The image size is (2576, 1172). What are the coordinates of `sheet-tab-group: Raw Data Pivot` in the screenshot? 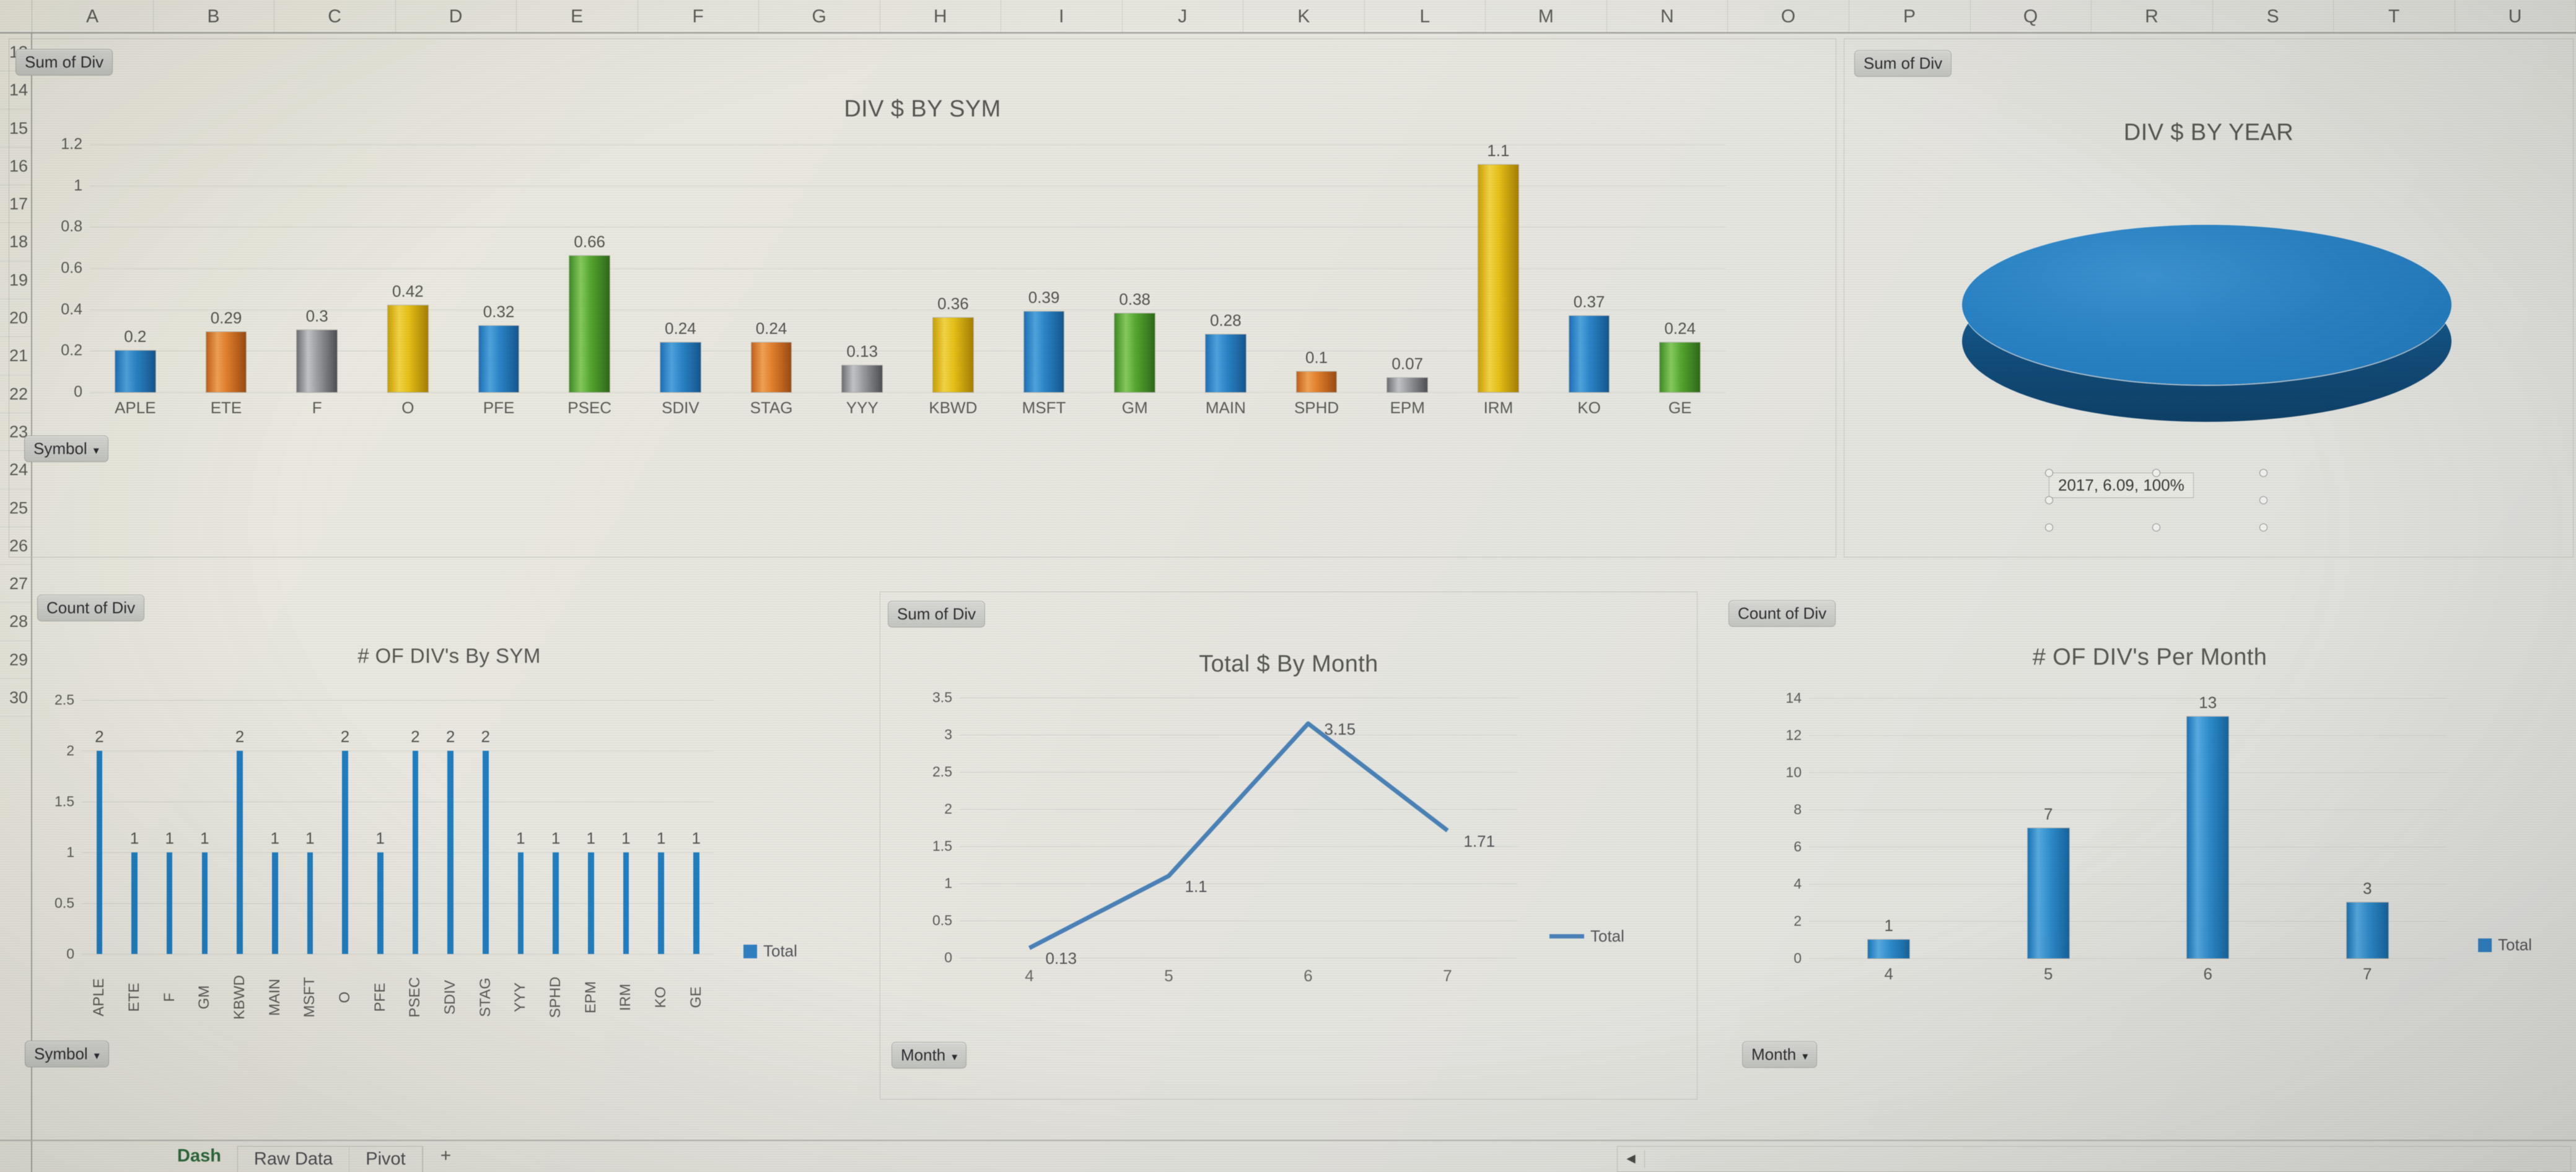 It's located at (330, 1159).